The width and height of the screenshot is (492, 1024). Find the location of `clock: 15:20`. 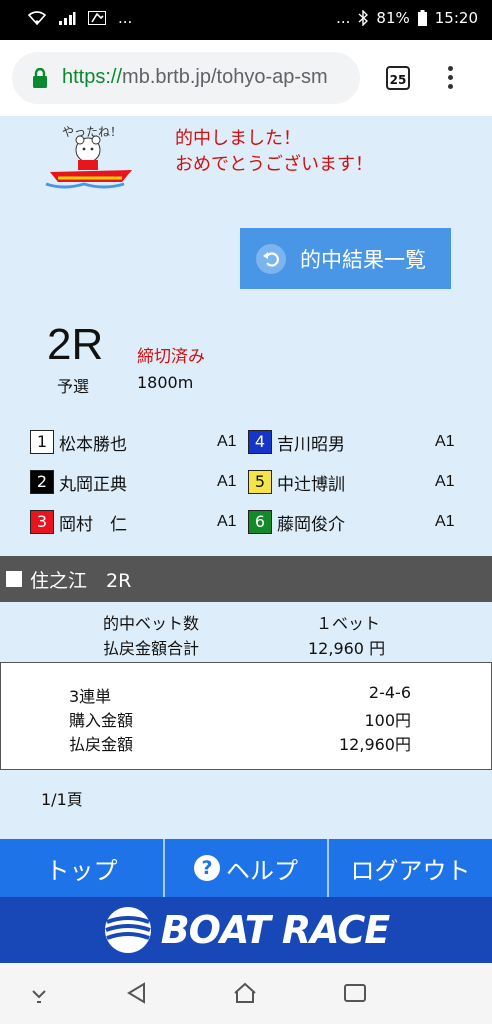

clock: 15:20 is located at coordinates (456, 18).